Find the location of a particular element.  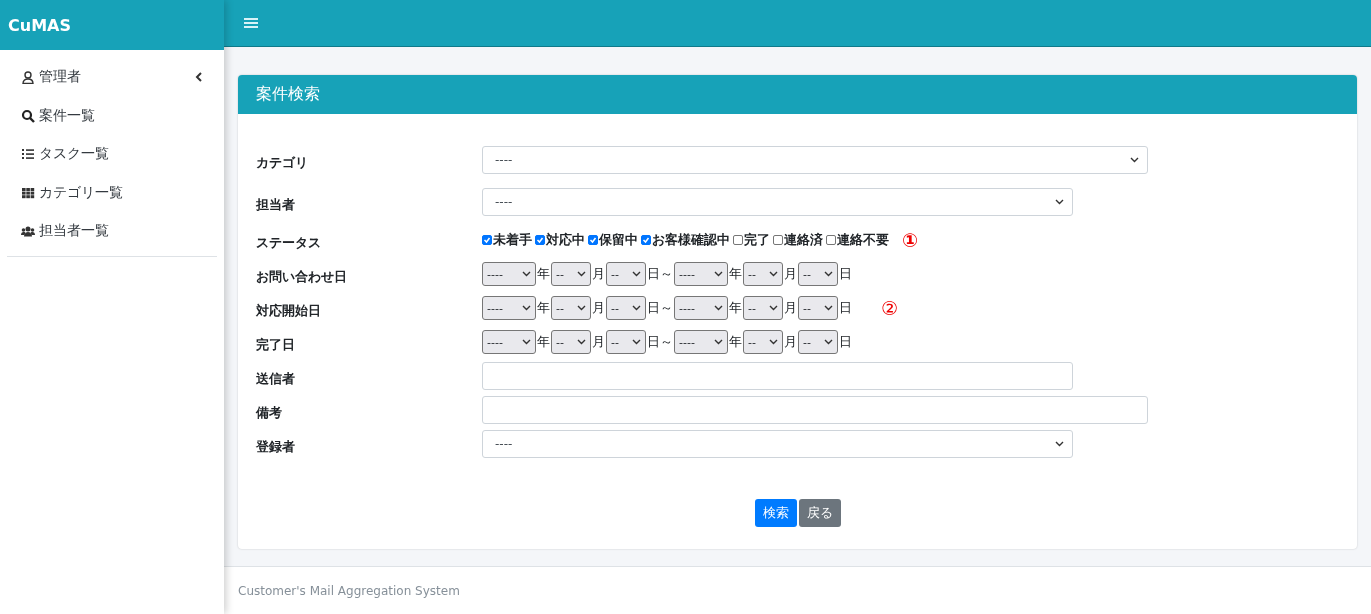

users-icon is located at coordinates (28, 231).